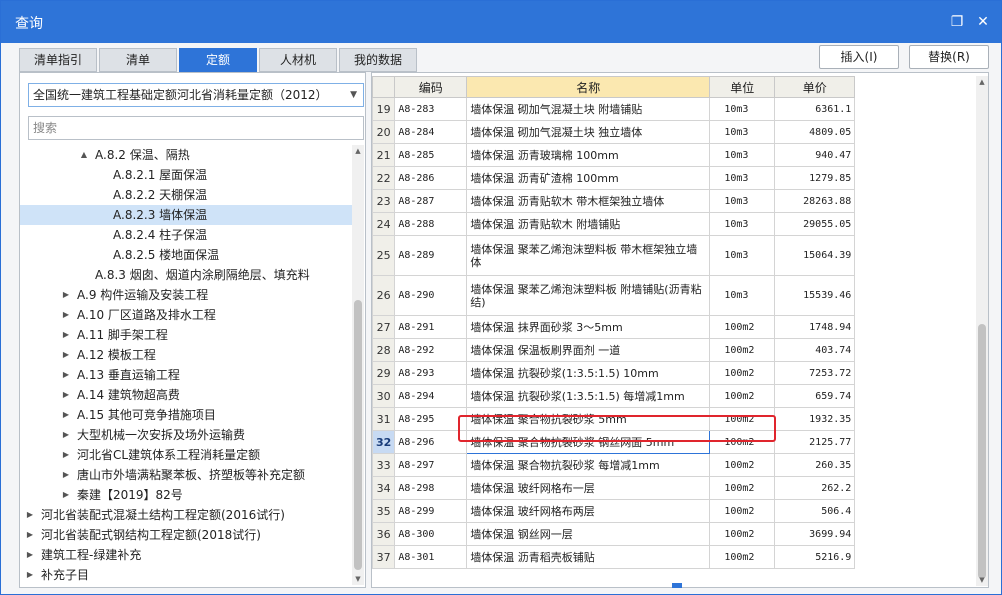  Describe the element at coordinates (859, 57) in the screenshot. I see `insert-button: 插入(I)` at that location.